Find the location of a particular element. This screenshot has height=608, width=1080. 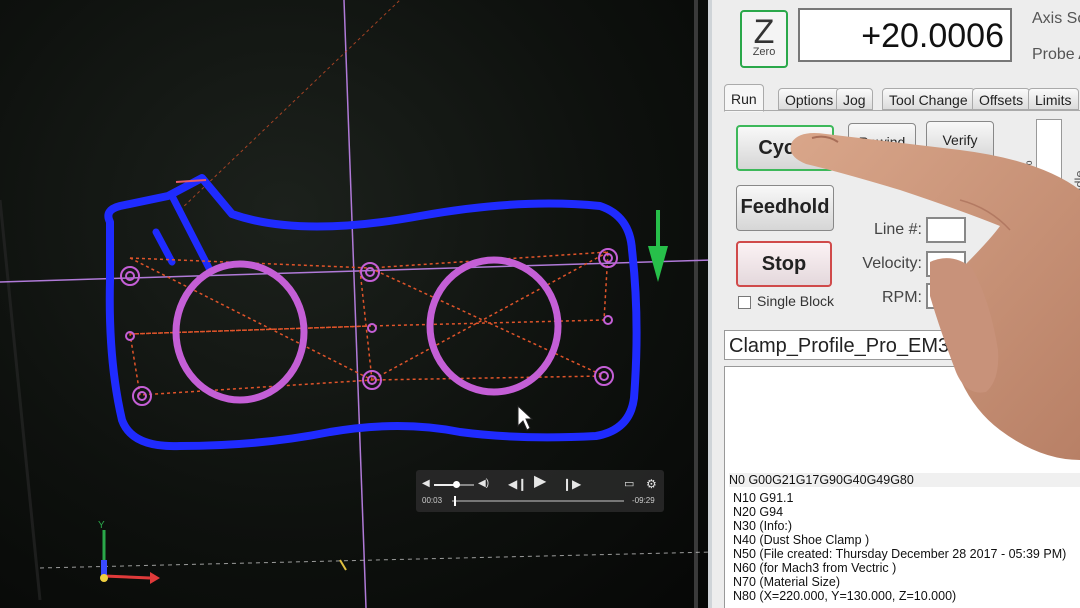

gcode-line: N10 G91.1 is located at coordinates (763, 498).